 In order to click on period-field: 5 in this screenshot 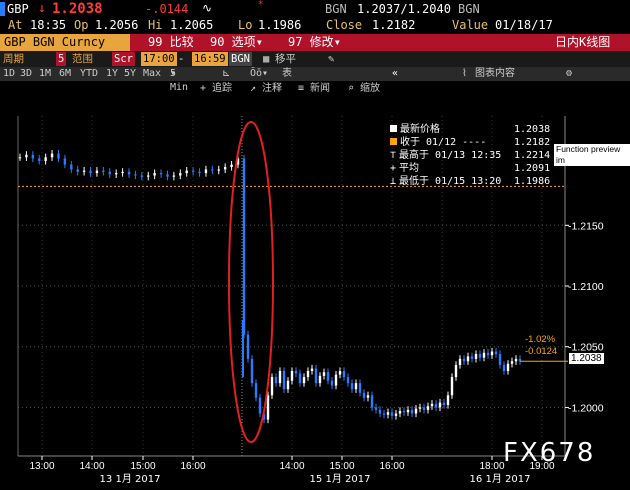, I will do `click(61, 59)`.